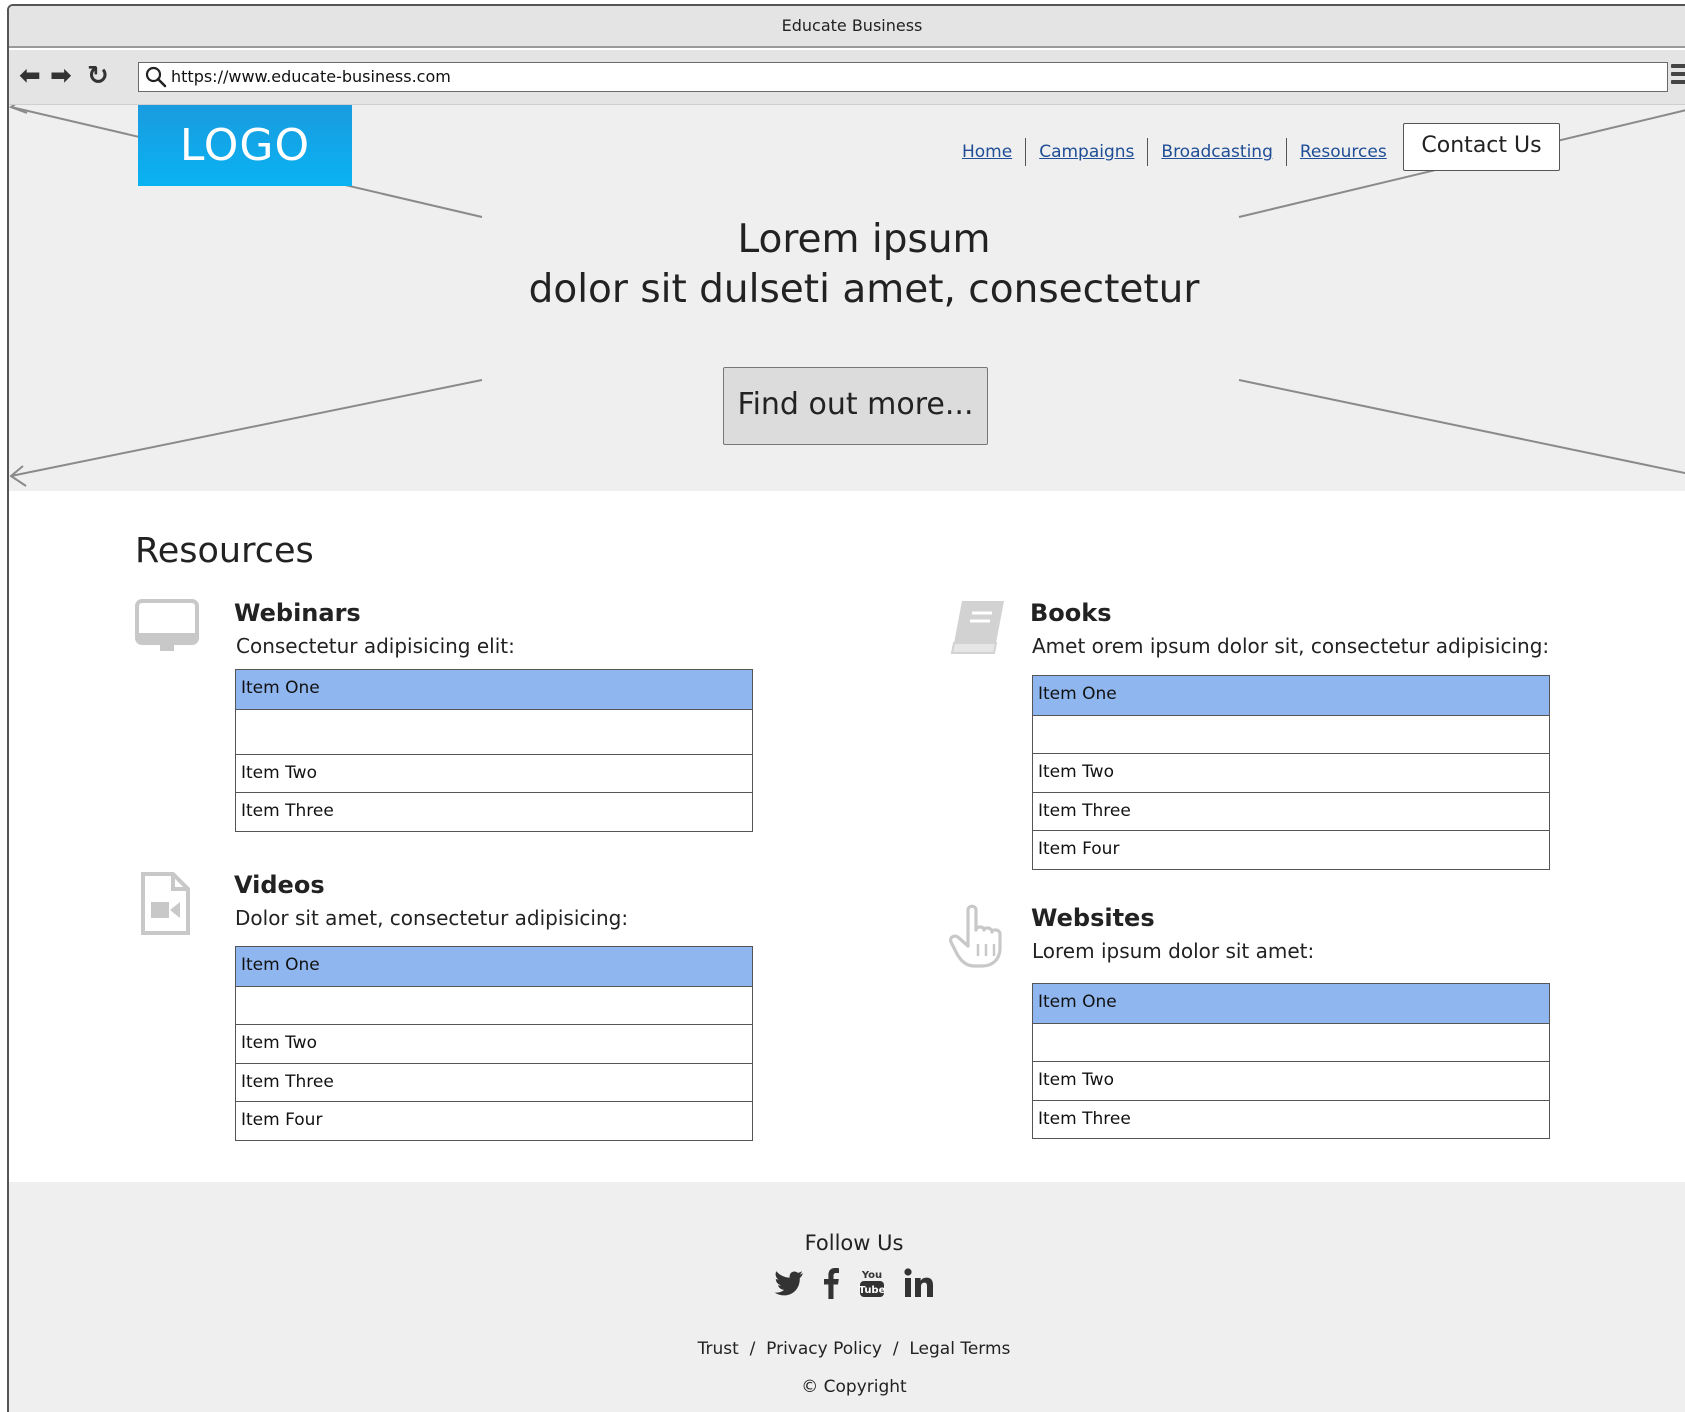 The width and height of the screenshot is (1685, 1412). I want to click on svg-text: Tube, so click(872, 1290).